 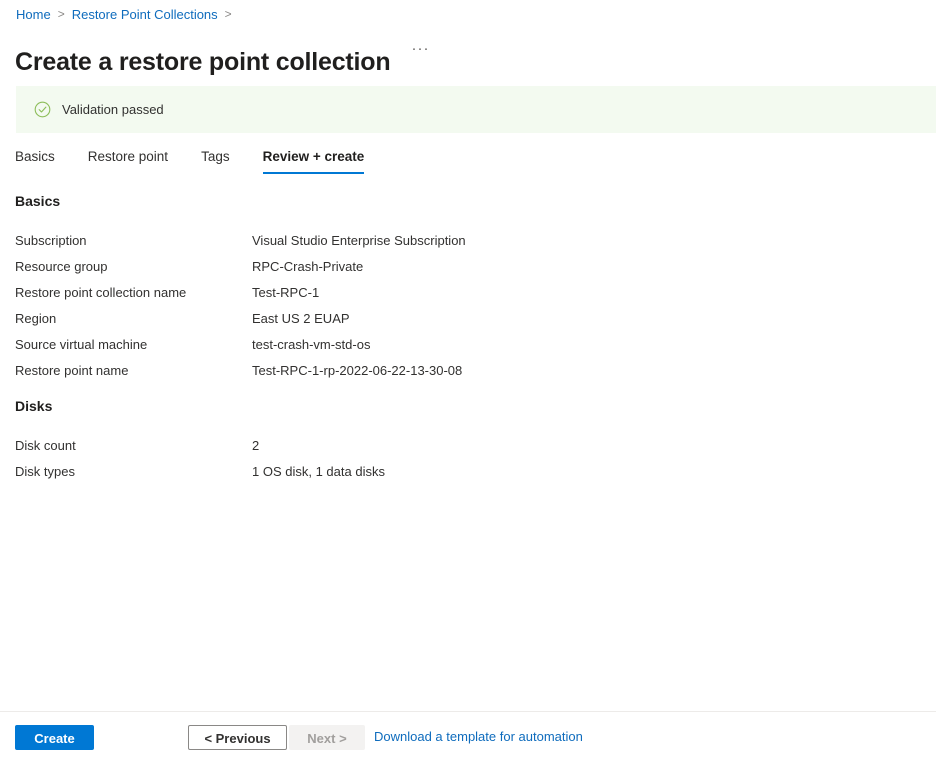 I want to click on breadcrumb-item-home: Home, so click(x=33, y=14).